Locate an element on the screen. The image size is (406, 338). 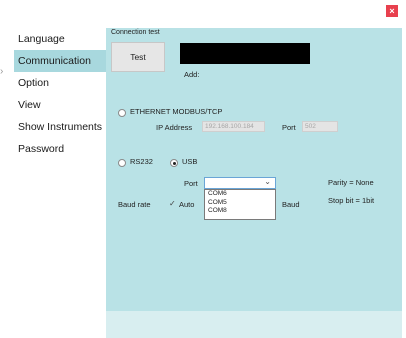
auto-baud-label: Auto is located at coordinates (187, 204).